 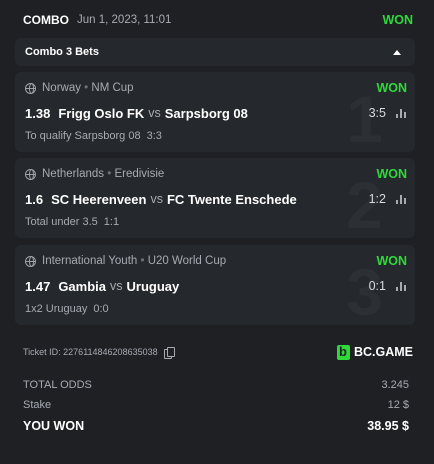 I want to click on bet-odds: 1.47, so click(x=38, y=286).